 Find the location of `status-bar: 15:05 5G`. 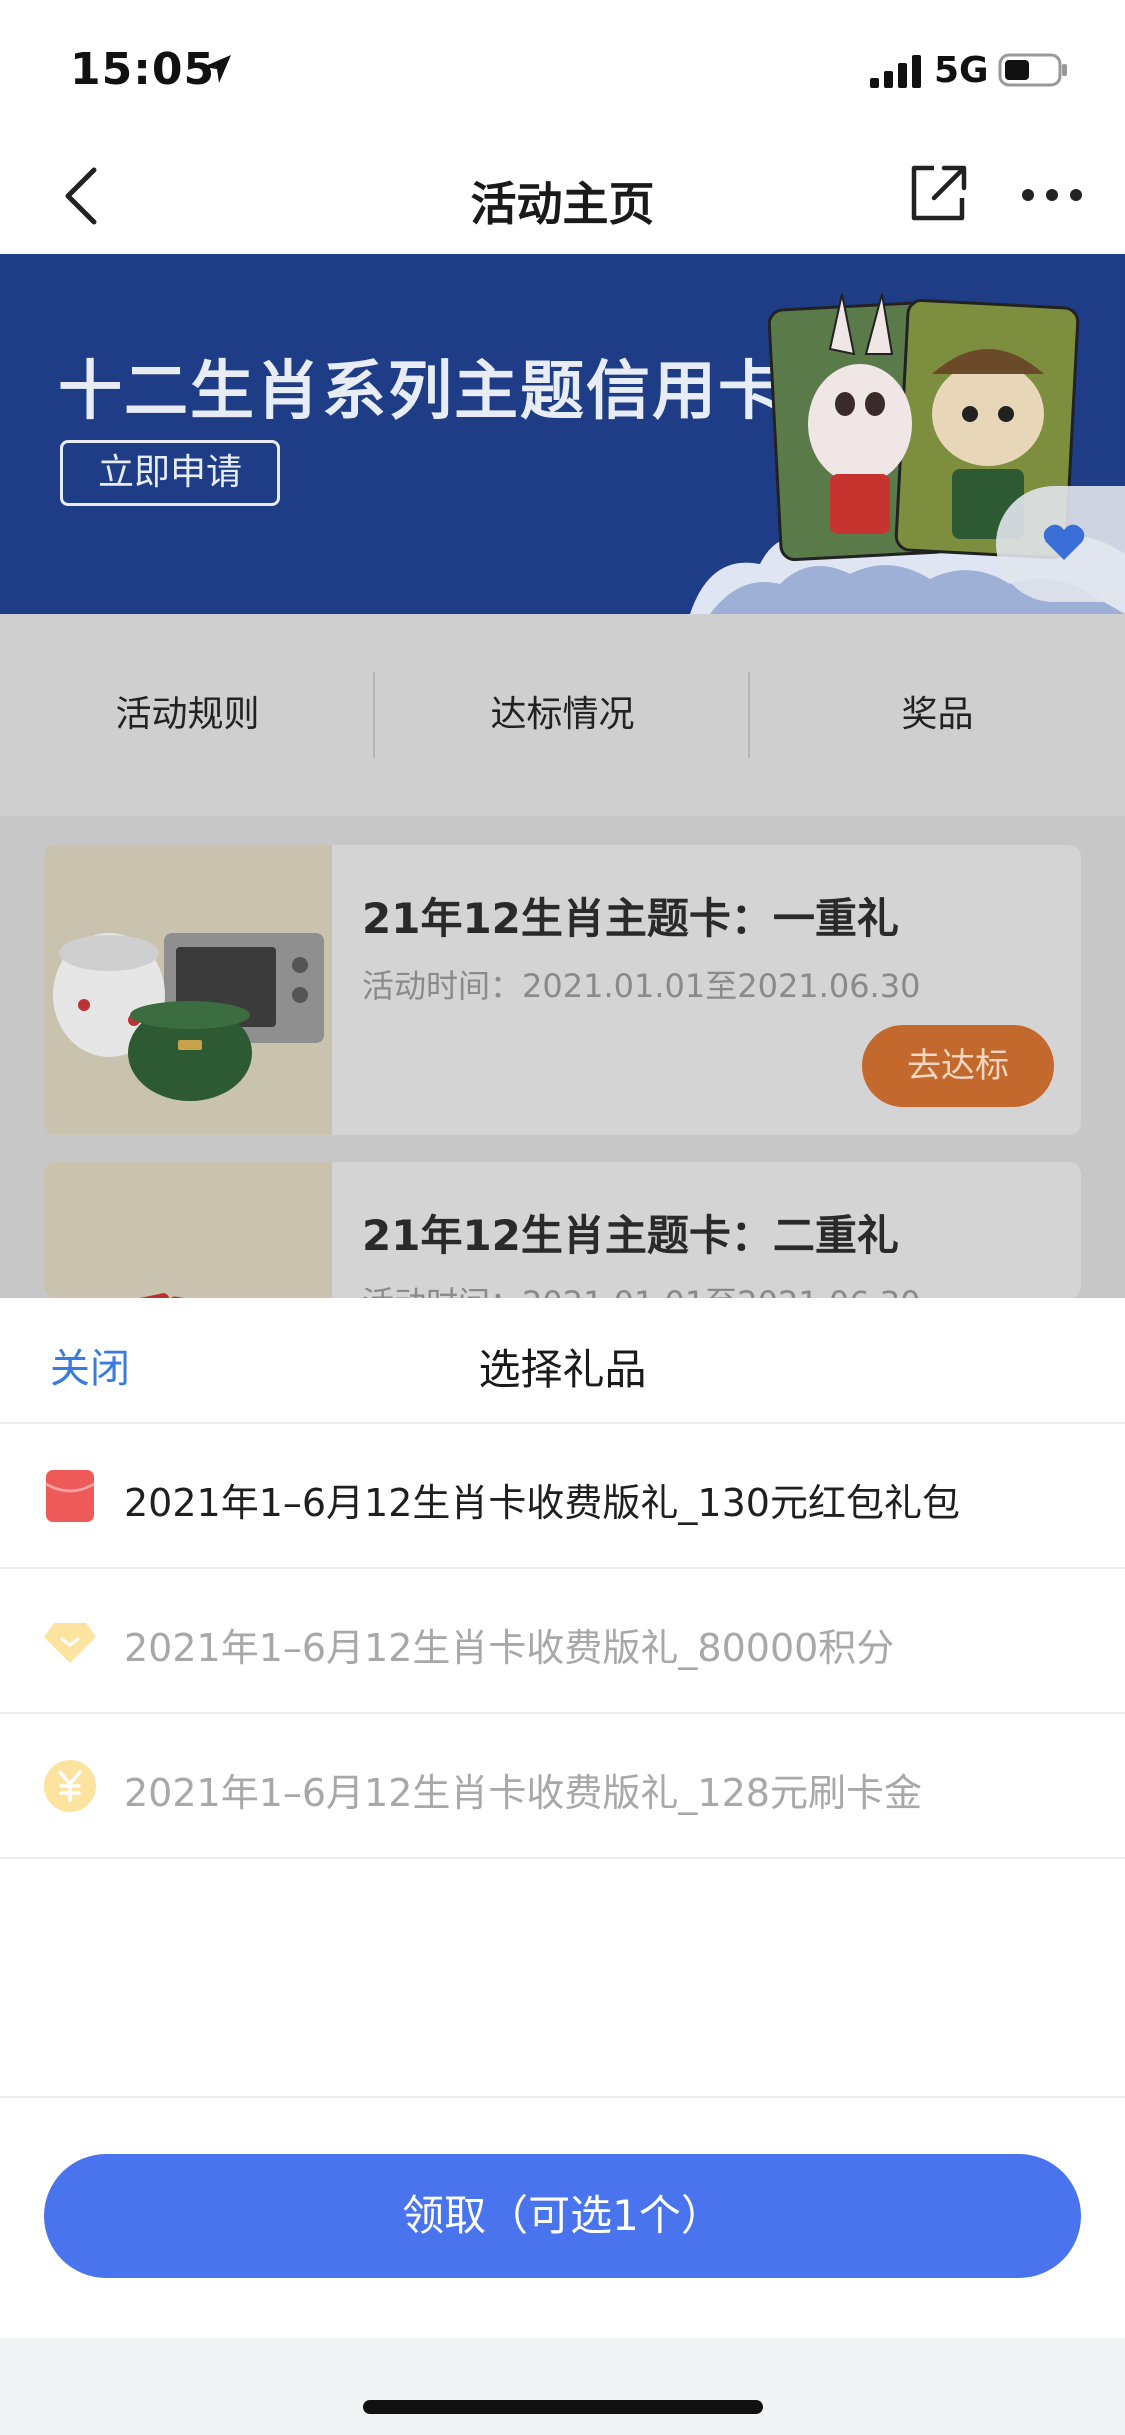

status-bar: 15:05 5G is located at coordinates (562, 70).